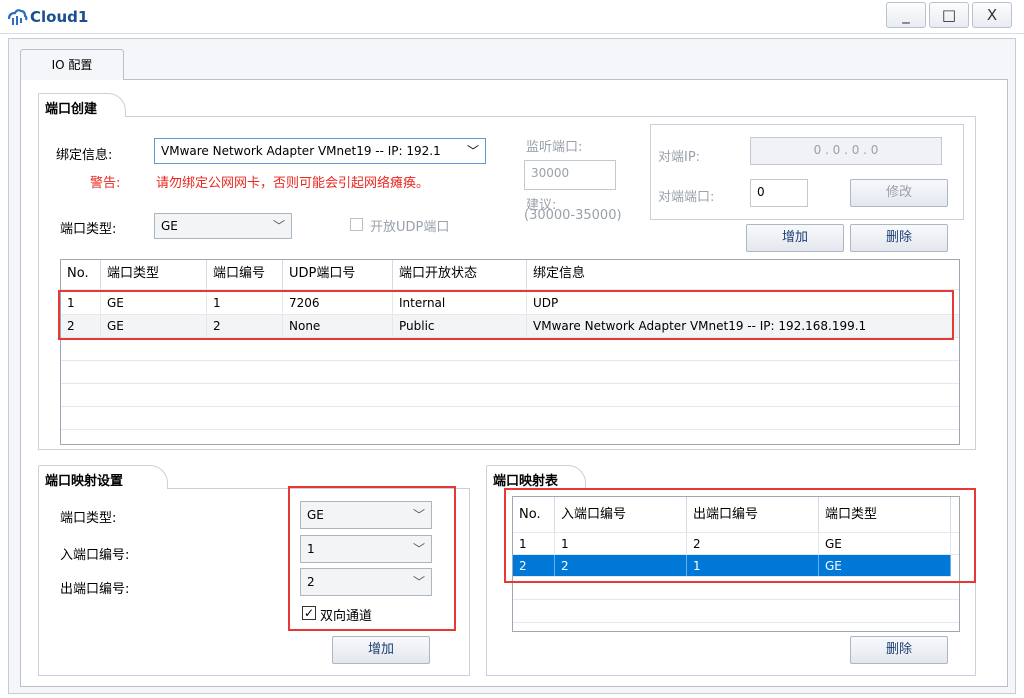 This screenshot has height=698, width=1024. I want to click on tab-io-config: IO 配置, so click(72, 64).